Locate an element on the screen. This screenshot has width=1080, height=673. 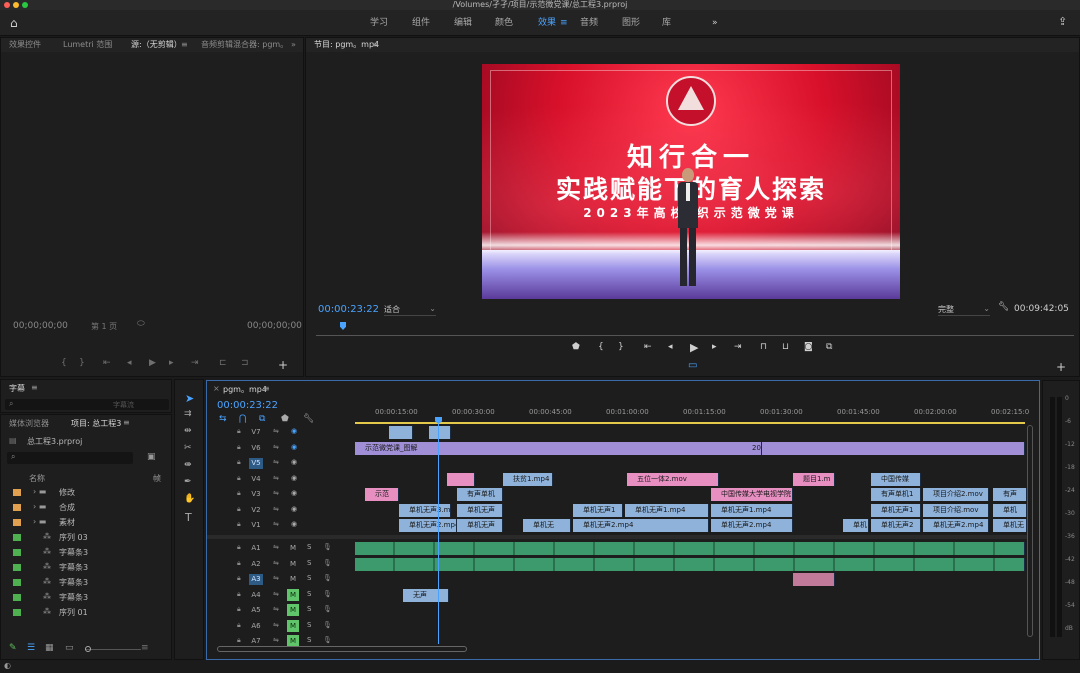
track-header-v5: 🔒︎ V5 ⇋ ◉ is located at coordinates (281, 463).